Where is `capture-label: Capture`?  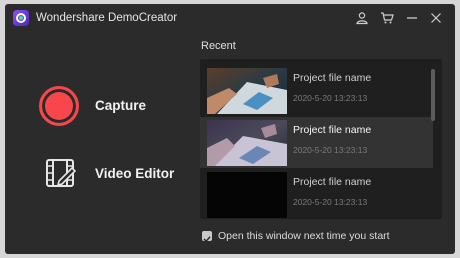 capture-label: Capture is located at coordinates (121, 105).